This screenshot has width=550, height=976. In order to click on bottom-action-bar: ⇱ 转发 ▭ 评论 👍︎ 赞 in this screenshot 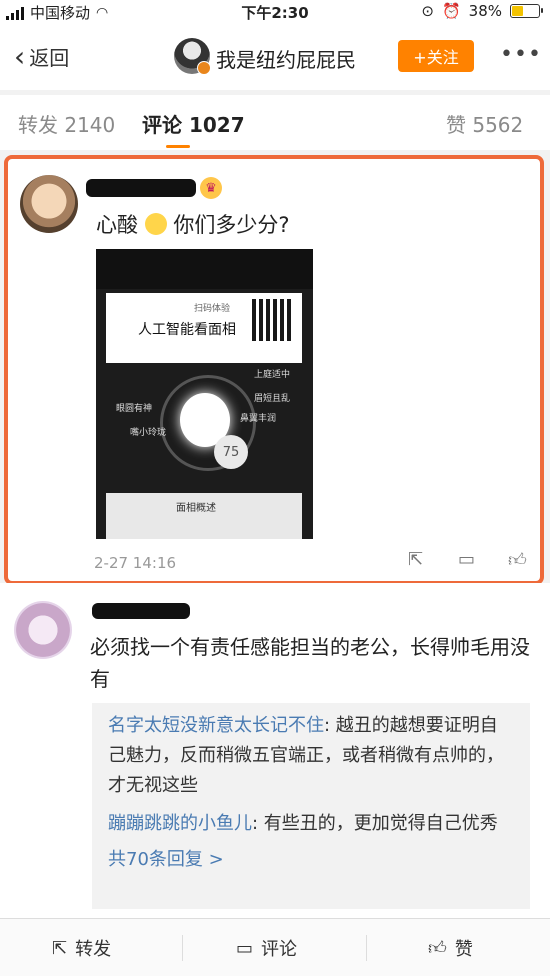, I will do `click(275, 947)`.